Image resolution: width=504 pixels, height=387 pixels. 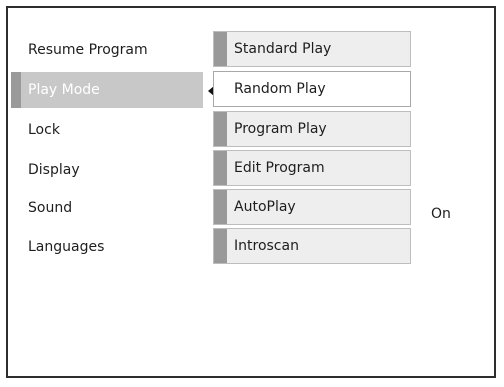 What do you see at coordinates (16, 90) in the screenshot?
I see `selection-bar` at bounding box center [16, 90].